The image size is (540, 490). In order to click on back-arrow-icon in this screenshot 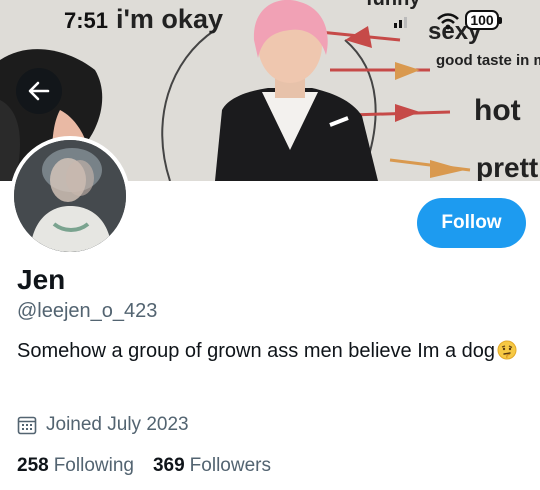, I will do `click(39, 91)`.